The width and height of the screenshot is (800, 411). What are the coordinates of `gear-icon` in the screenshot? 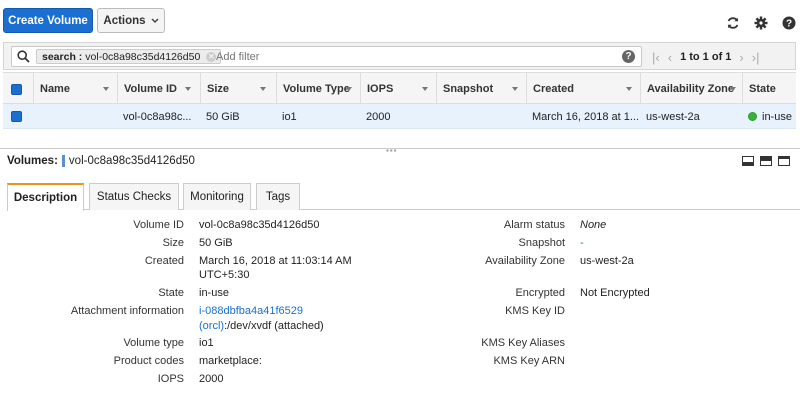 It's located at (761, 23).